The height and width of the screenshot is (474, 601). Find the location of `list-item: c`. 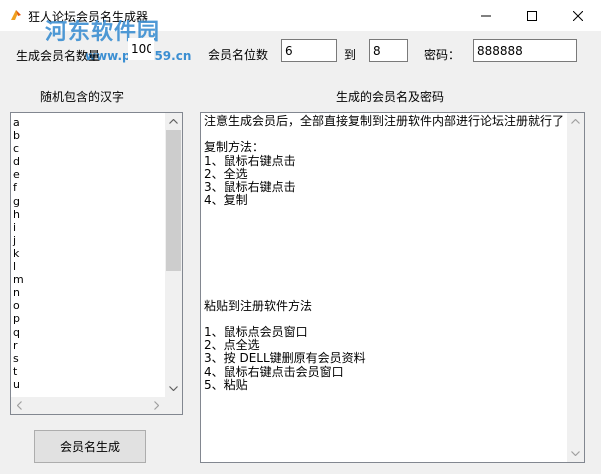

list-item: c is located at coordinates (18, 148).